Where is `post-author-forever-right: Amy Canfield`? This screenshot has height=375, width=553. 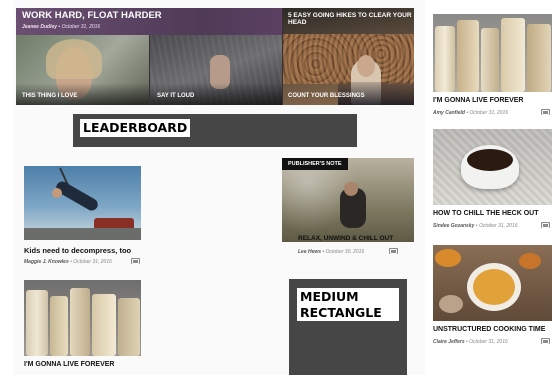 post-author-forever-right: Amy Canfield is located at coordinates (449, 113).